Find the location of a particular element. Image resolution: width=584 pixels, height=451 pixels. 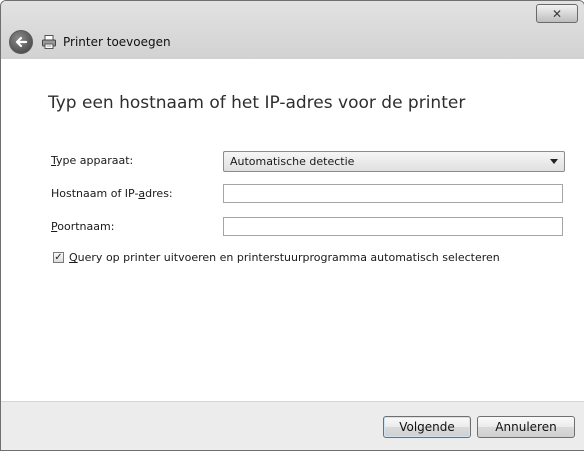

device-type-label: Type apparaat: is located at coordinates (92, 160).